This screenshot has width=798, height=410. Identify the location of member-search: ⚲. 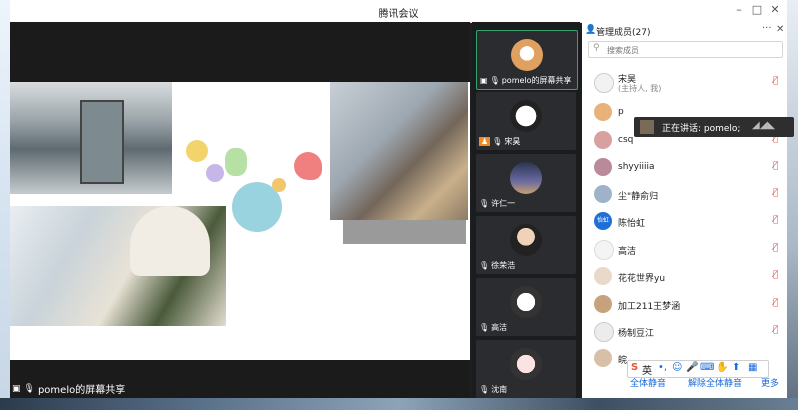
(685, 49).